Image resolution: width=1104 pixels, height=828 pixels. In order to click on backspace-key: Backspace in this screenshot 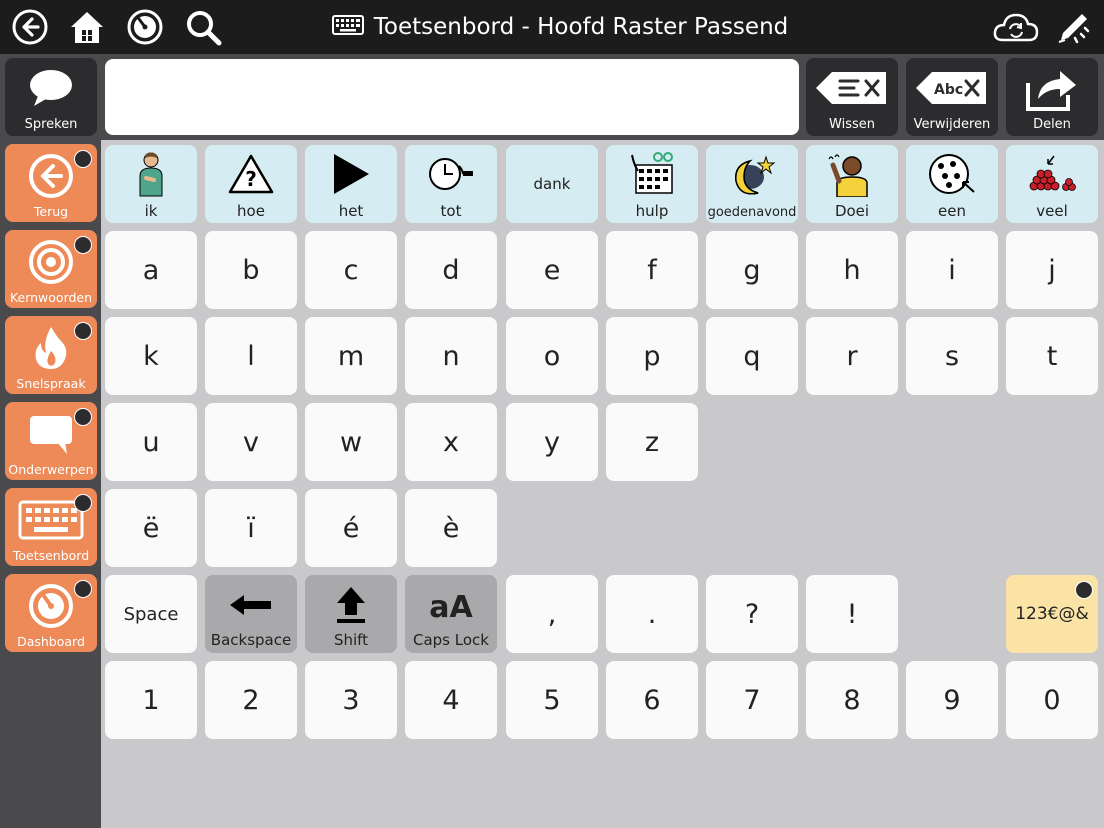, I will do `click(251, 614)`.